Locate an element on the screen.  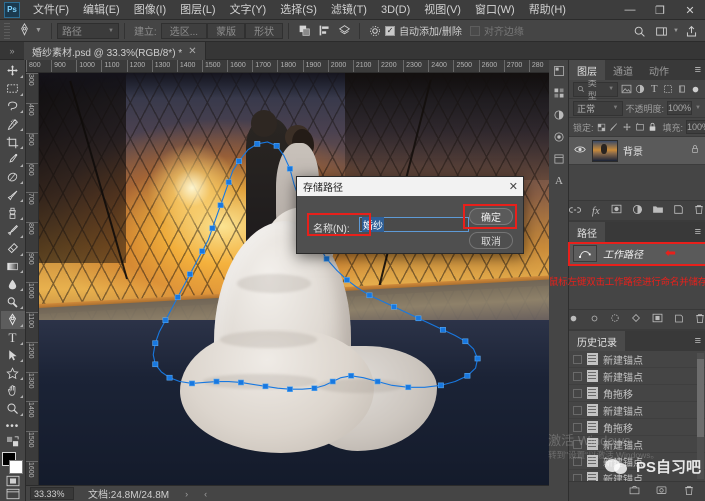
tab-actions: 动作 is located at coordinates (659, 70).